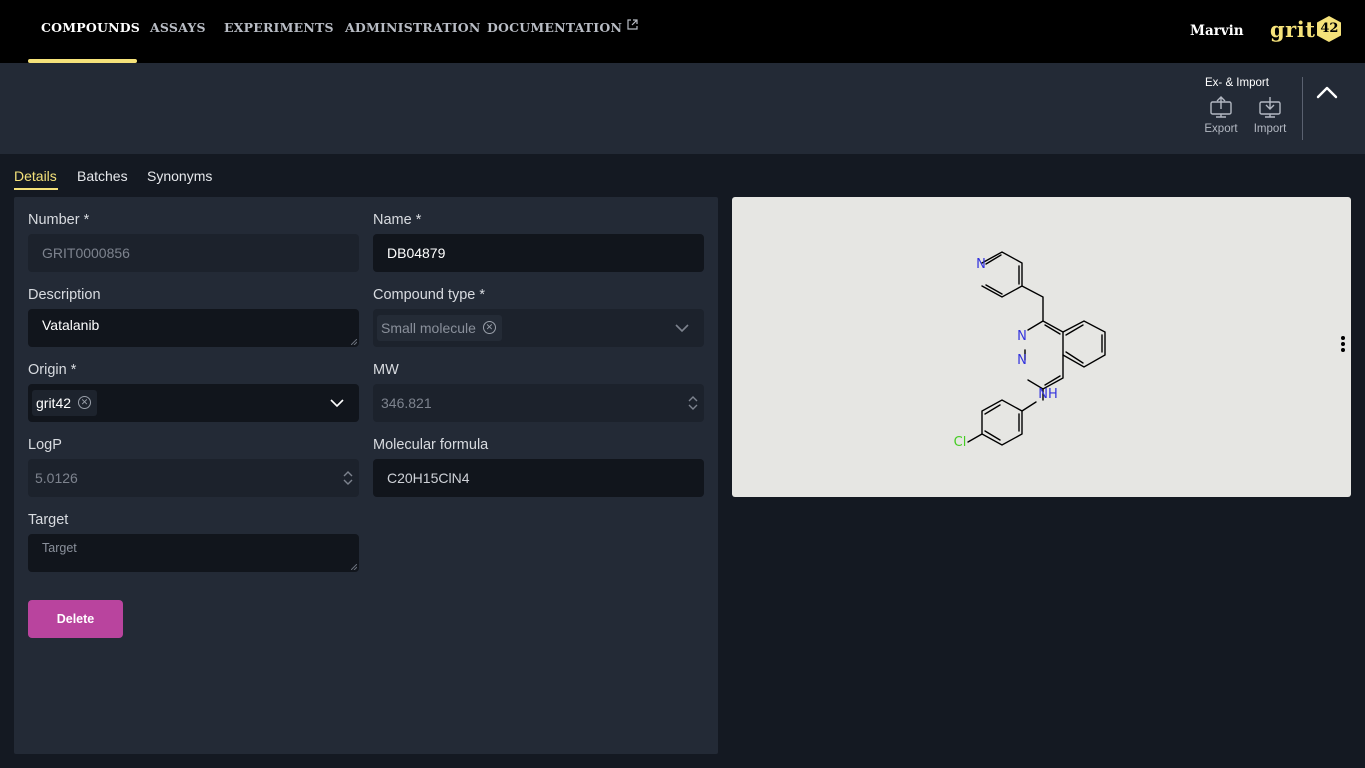 The height and width of the screenshot is (768, 1365). Describe the element at coordinates (413, 27) in the screenshot. I see `nav-item-administration: ADMINISTRATION` at that location.